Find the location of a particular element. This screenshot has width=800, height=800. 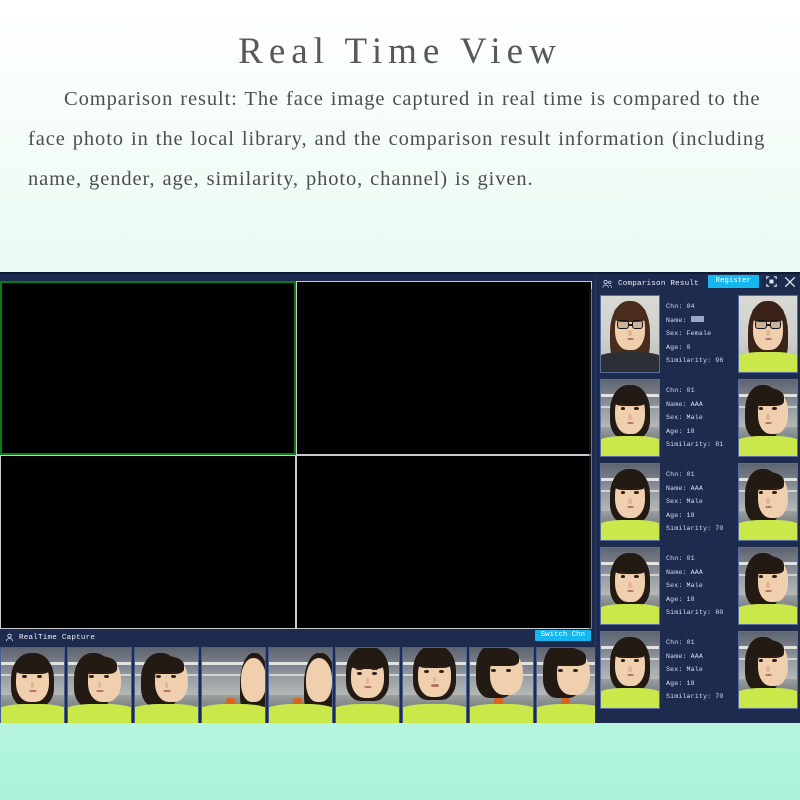

comparison-panel-header: Comparison Result Register is located at coordinates (698, 284).